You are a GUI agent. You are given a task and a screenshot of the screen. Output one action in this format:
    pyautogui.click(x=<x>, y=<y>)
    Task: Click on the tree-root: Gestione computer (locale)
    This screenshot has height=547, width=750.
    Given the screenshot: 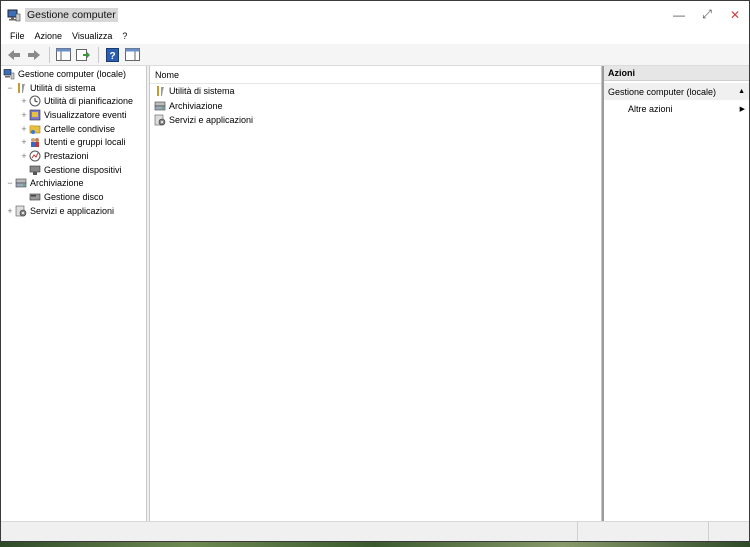 What is the action you would take?
    pyautogui.click(x=73, y=74)
    